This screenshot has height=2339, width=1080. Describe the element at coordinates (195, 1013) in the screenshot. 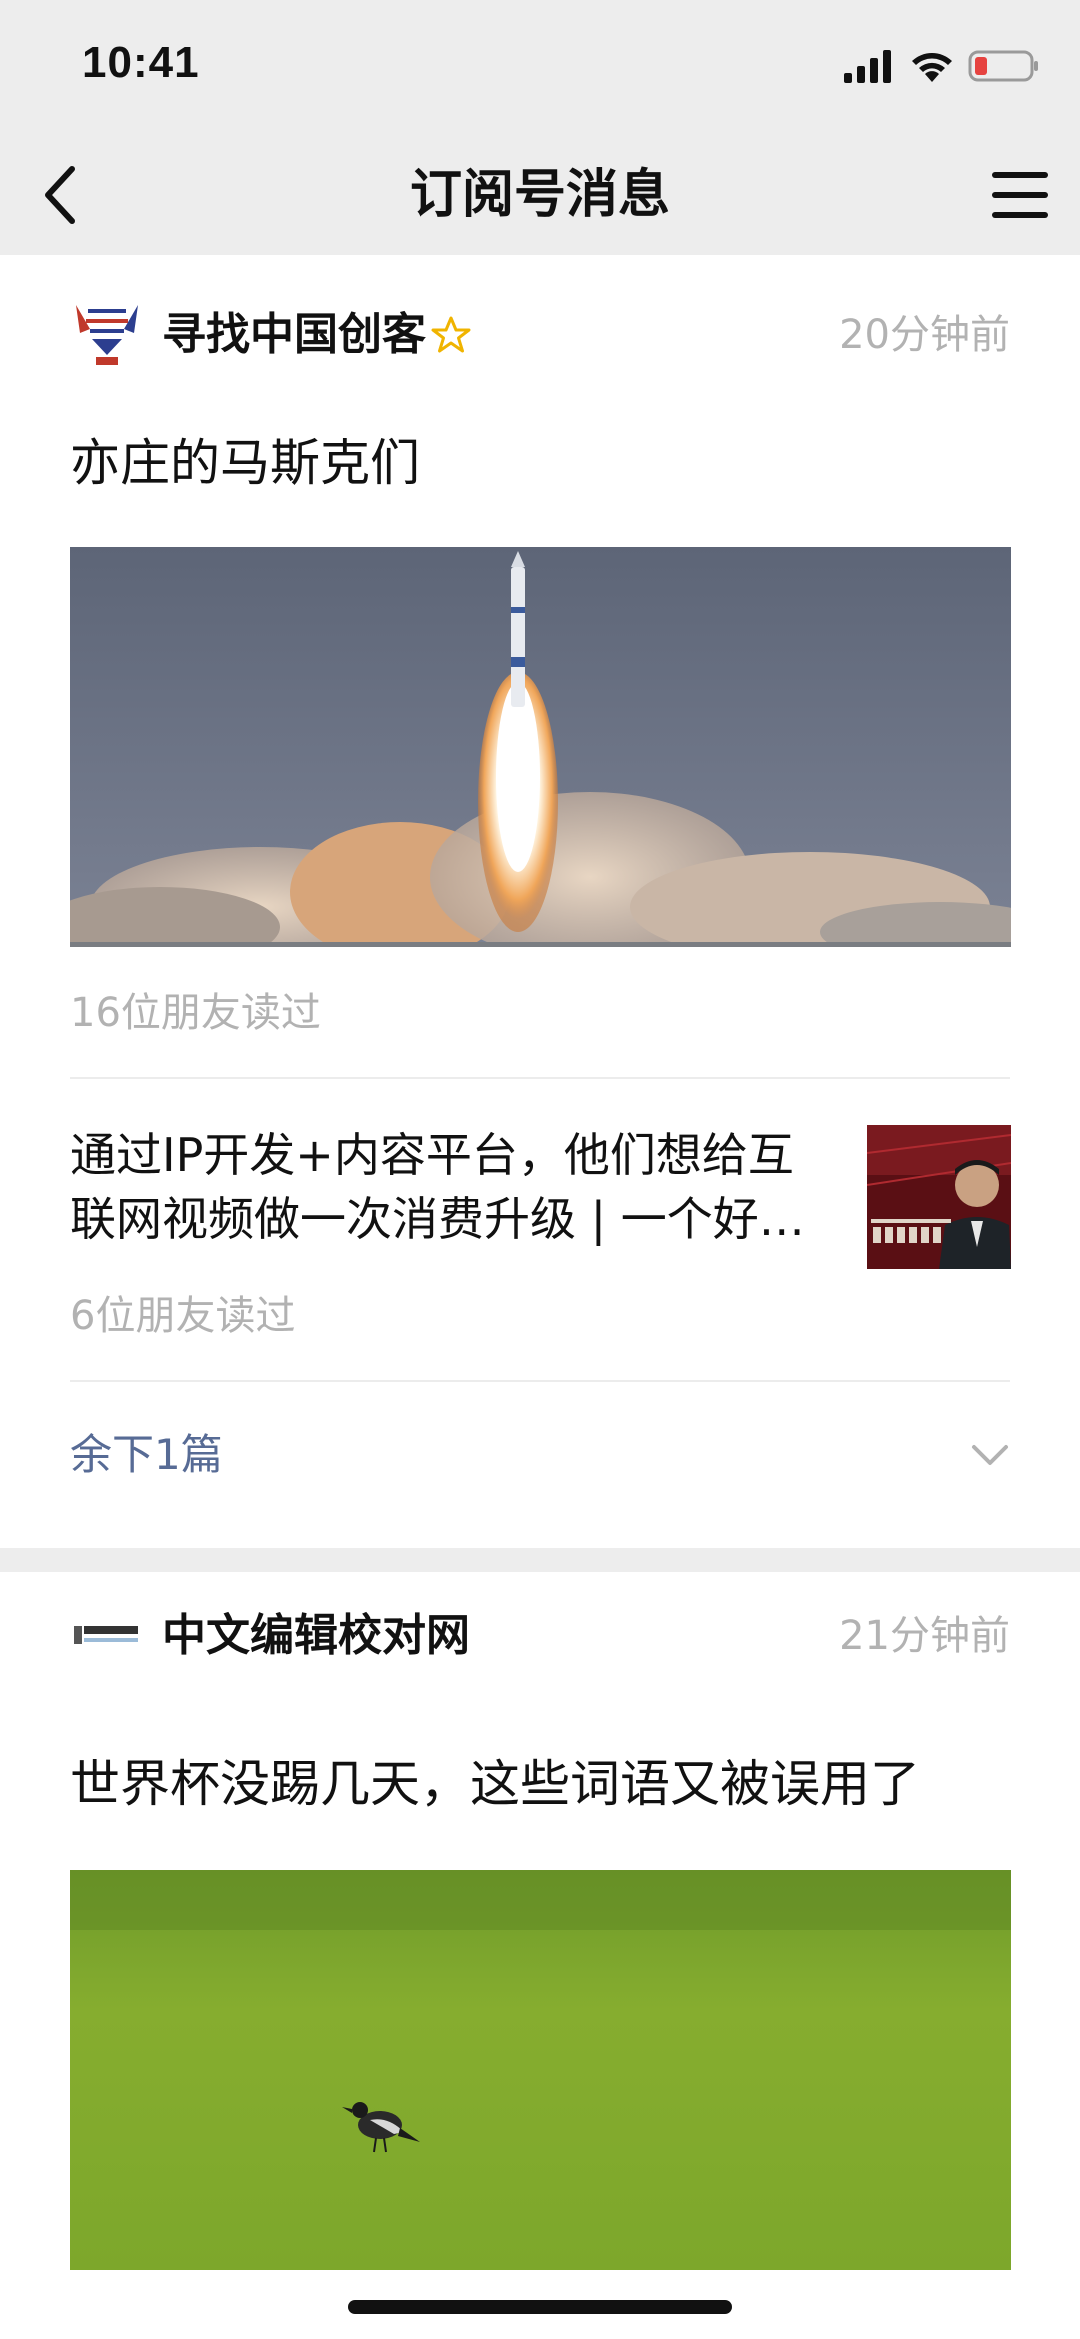

I see `lead-read-count: 16位朋友读过` at that location.